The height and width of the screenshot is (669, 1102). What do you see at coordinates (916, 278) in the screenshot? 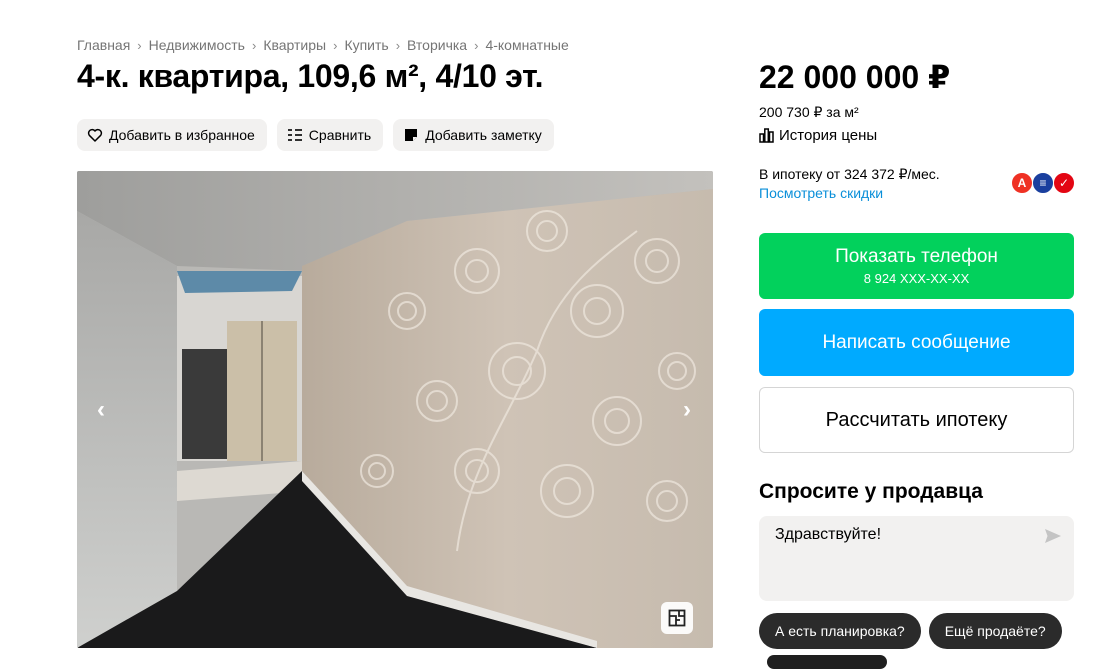
I see `phone-masked: 8 924 XXX-XX-XX` at bounding box center [916, 278].